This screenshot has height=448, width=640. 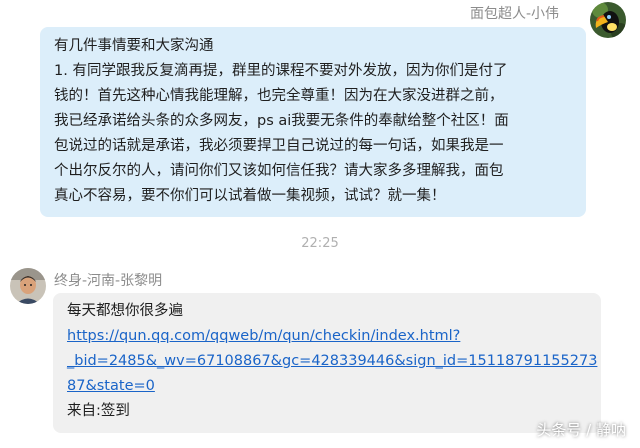 I want to click on self-avatar, so click(x=608, y=20).